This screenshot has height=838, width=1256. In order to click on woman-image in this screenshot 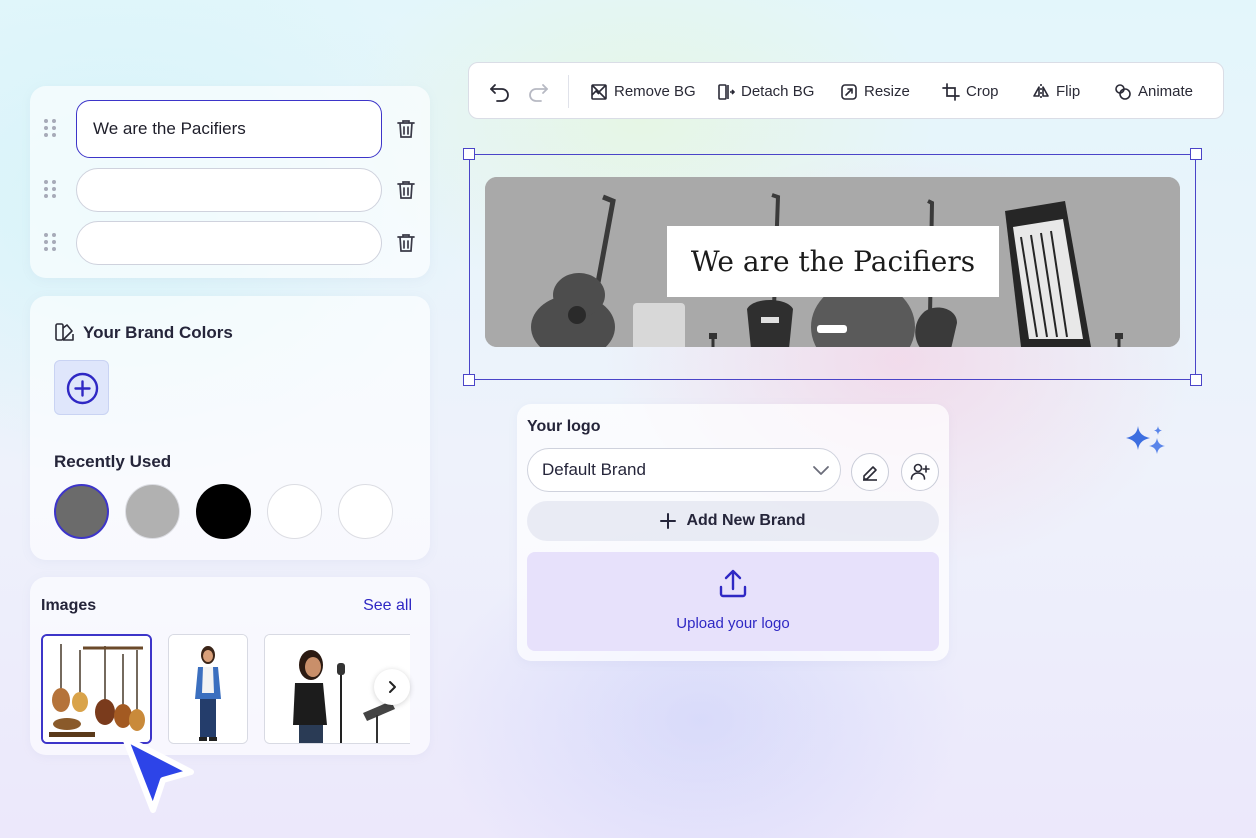, I will do `click(208, 689)`.